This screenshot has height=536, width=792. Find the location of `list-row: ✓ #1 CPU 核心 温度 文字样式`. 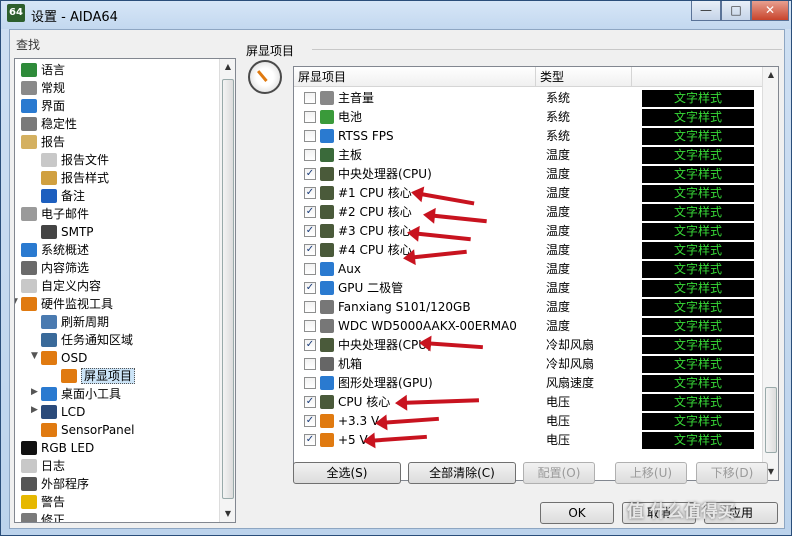

list-row: ✓ #1 CPU 核心 温度 文字样式 is located at coordinates (529, 193).